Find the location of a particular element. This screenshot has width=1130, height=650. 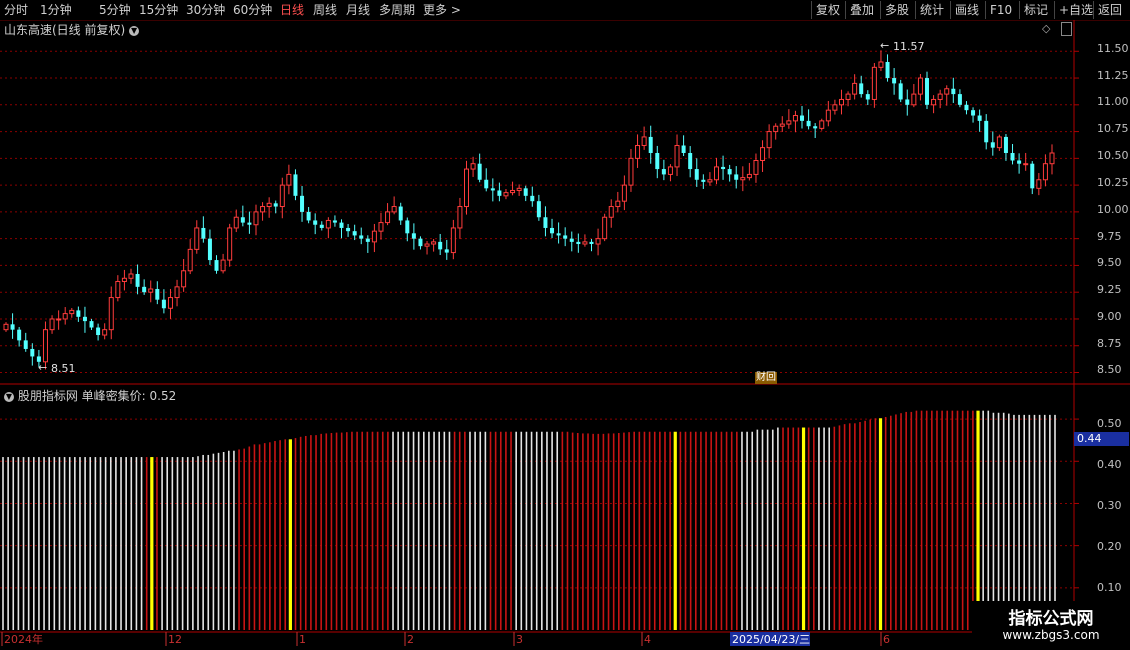

price-tick: 9.75 is located at coordinates (1109, 236).